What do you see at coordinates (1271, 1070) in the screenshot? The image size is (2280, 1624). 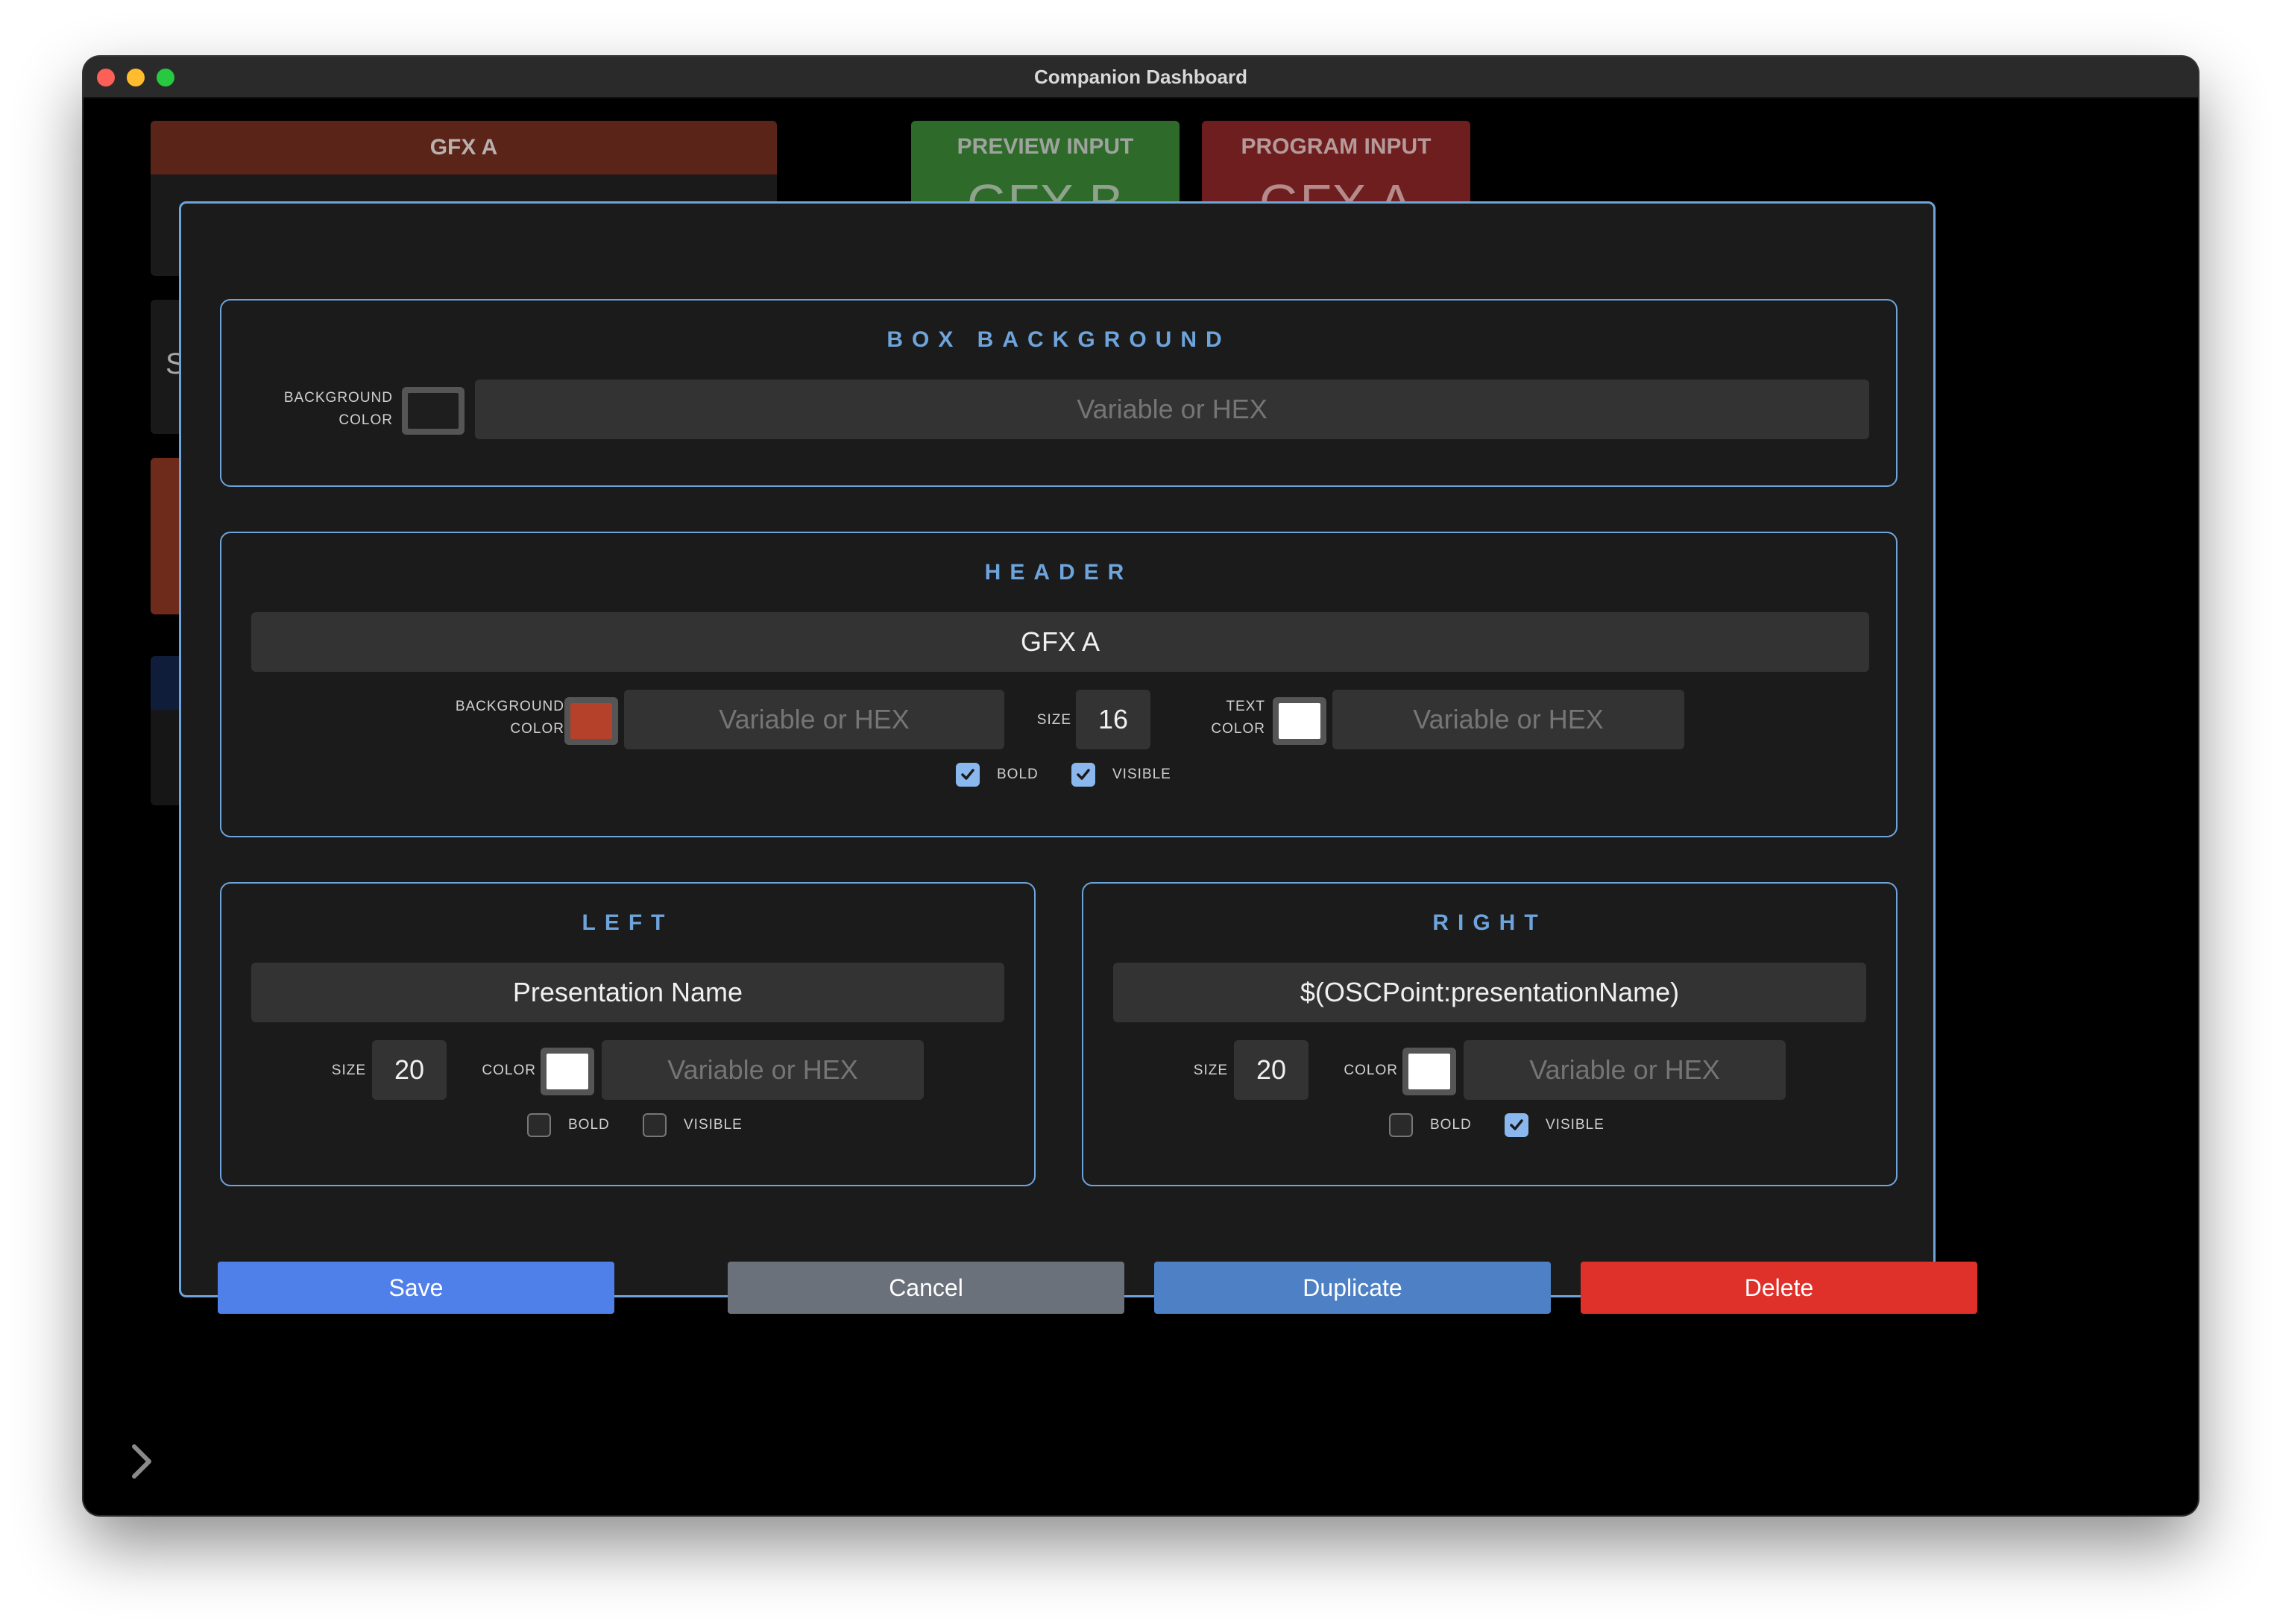 I see `right-size-input: 20` at bounding box center [1271, 1070].